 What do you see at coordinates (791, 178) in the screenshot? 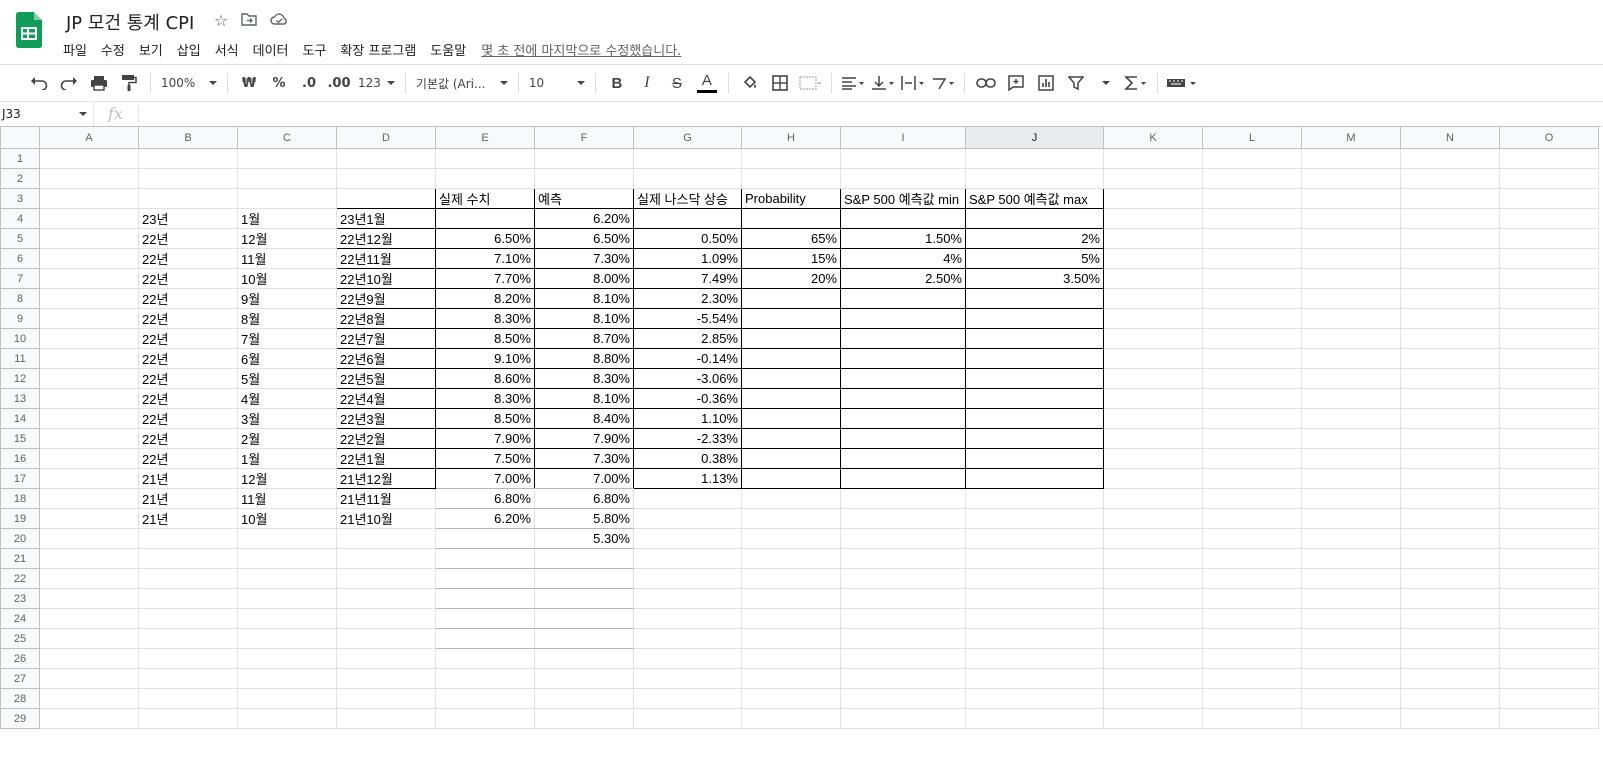
I see `cell-h2` at bounding box center [791, 178].